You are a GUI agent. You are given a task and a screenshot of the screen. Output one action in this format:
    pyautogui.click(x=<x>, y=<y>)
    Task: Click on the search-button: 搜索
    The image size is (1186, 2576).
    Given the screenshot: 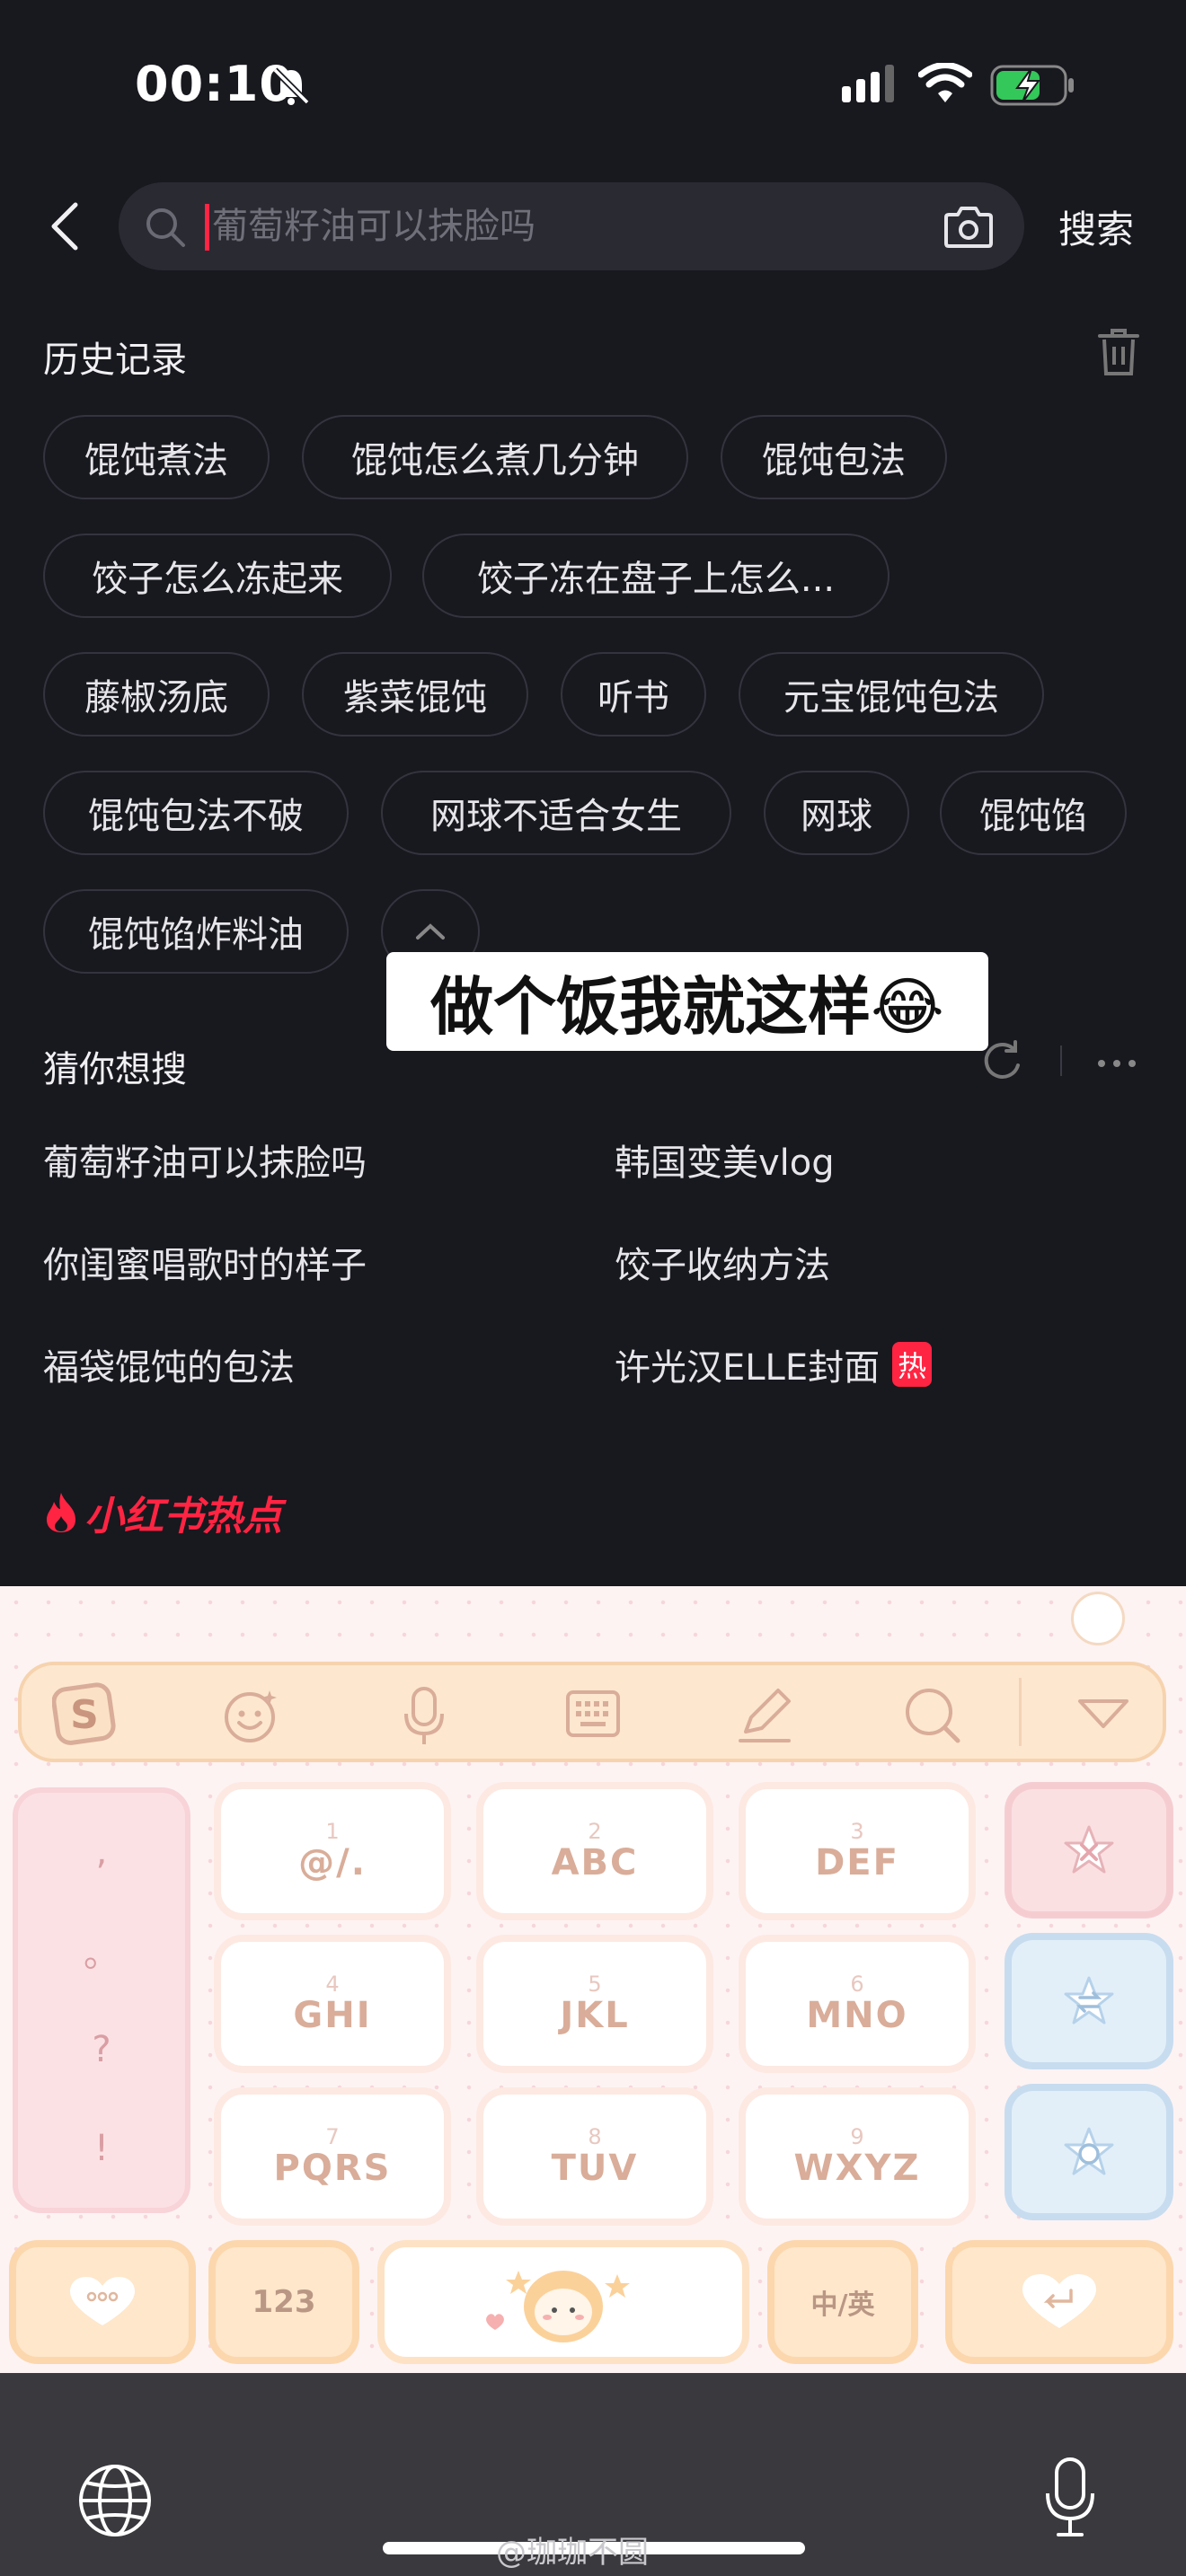 What is the action you would take?
    pyautogui.click(x=1096, y=226)
    